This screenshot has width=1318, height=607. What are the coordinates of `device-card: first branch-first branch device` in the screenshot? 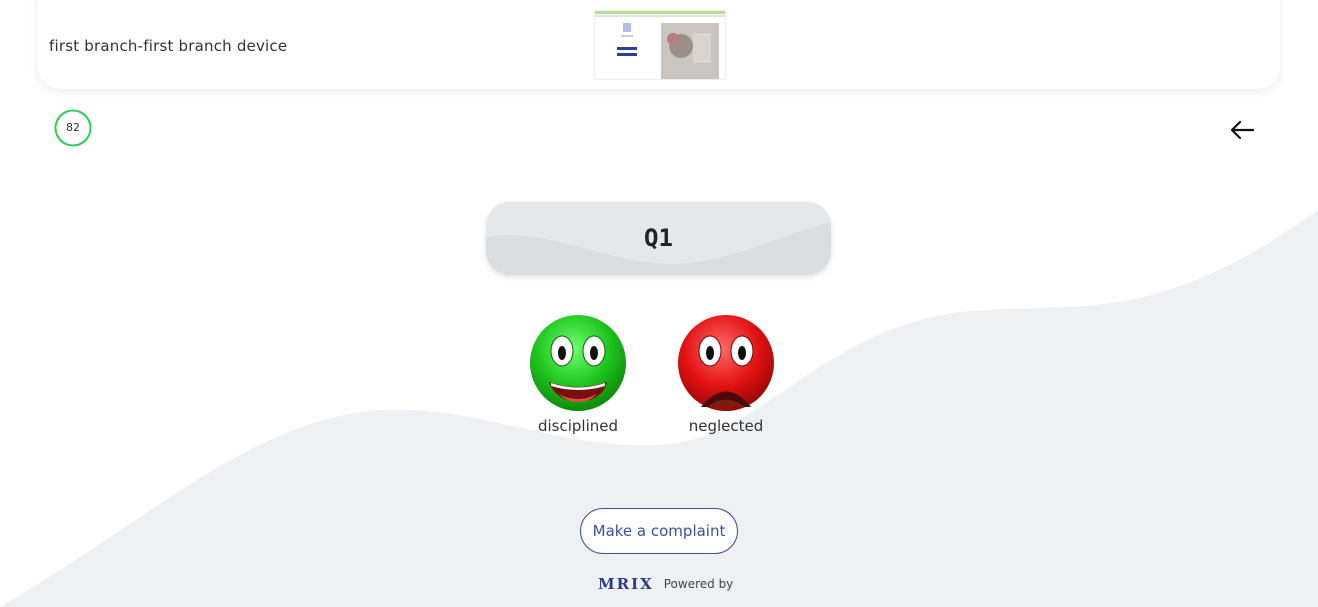 It's located at (659, 44).